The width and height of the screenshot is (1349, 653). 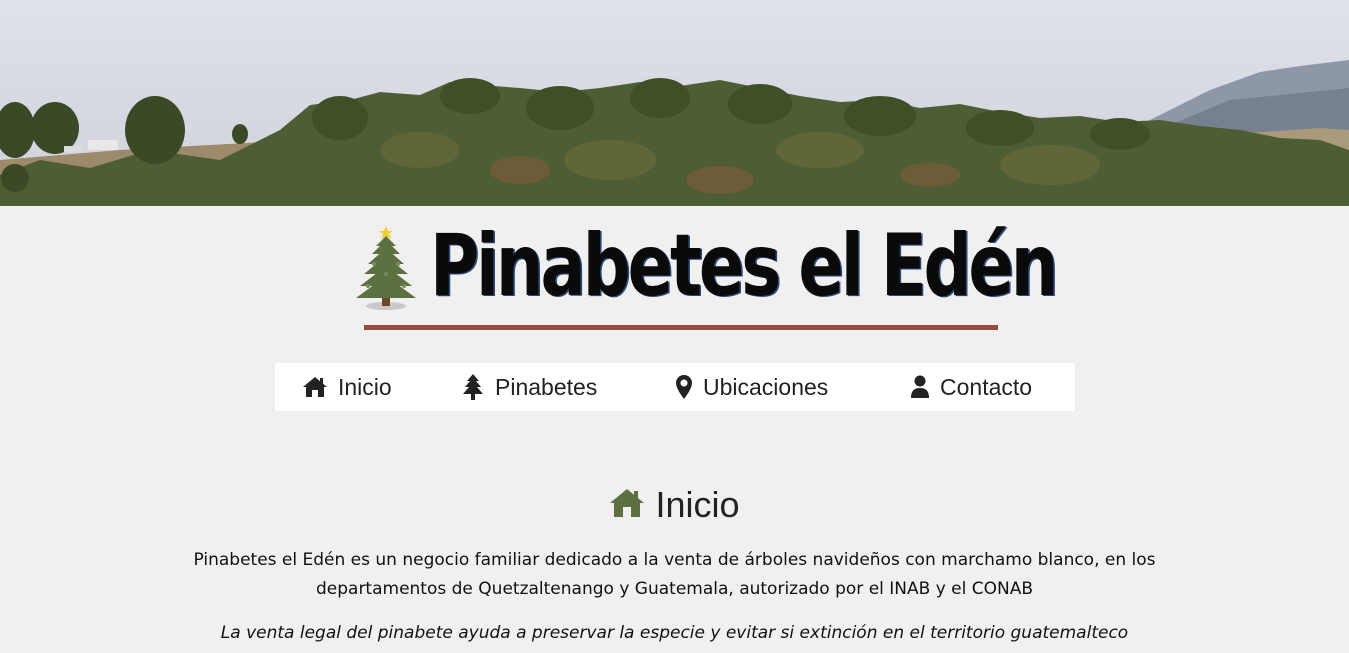 What do you see at coordinates (744, 266) in the screenshot?
I see `site-title: Pinabetes el Edén` at bounding box center [744, 266].